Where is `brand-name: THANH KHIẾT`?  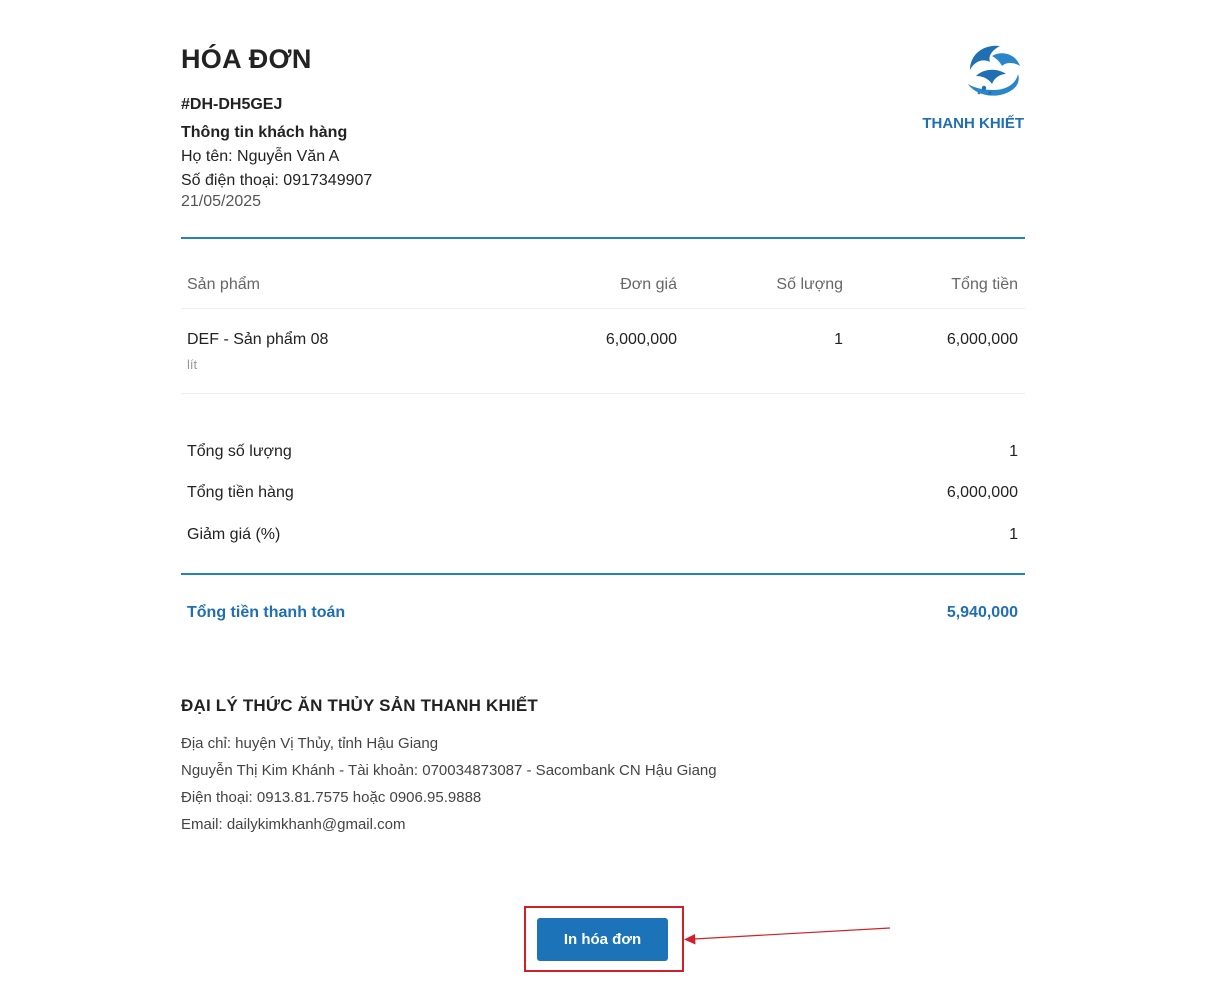
brand-name: THANH KHIẾT is located at coordinates (973, 123).